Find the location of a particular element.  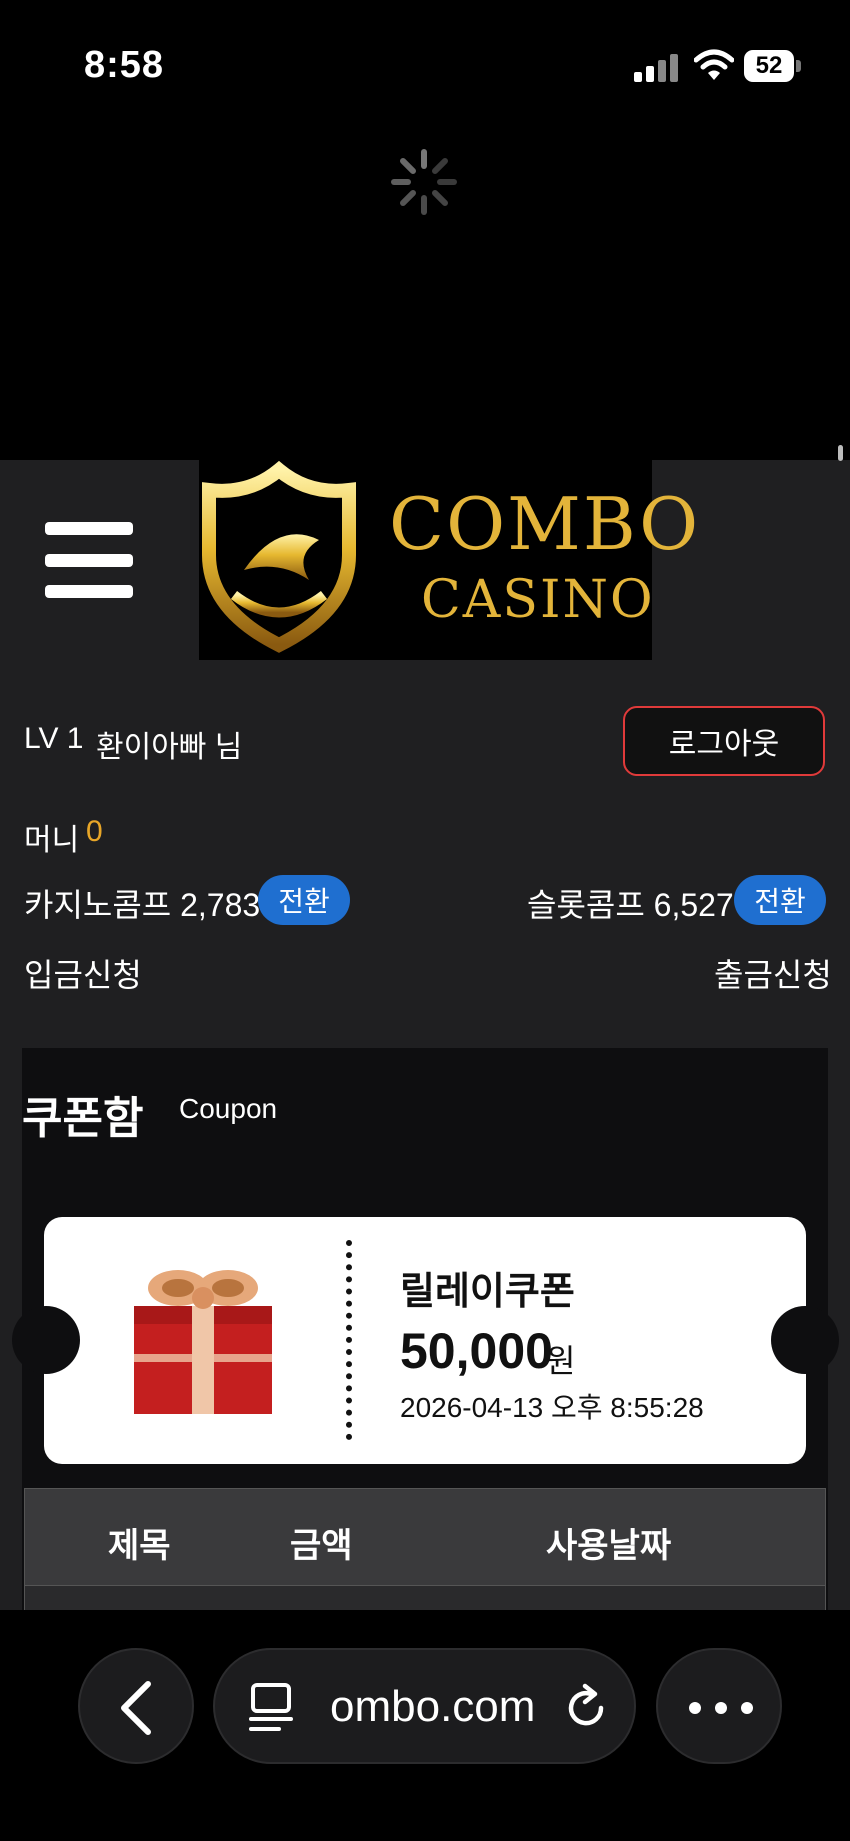

back-button is located at coordinates (136, 1706).